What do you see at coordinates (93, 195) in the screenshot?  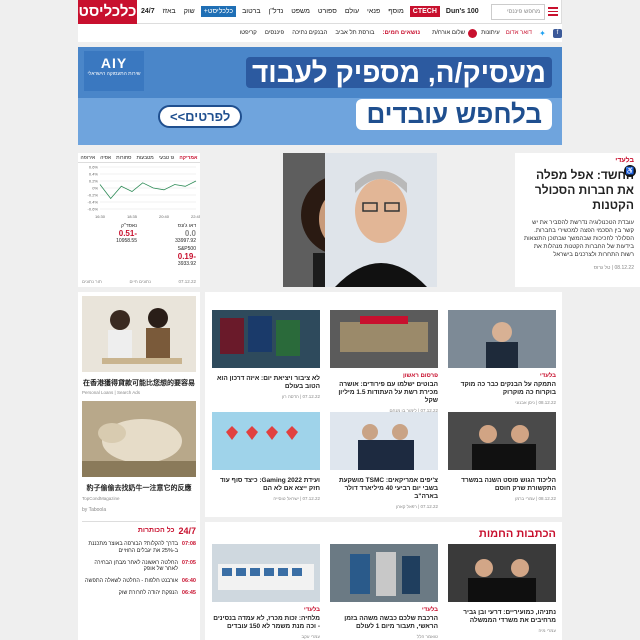 I see `y-tick-label: -0.2%` at bounding box center [93, 195].